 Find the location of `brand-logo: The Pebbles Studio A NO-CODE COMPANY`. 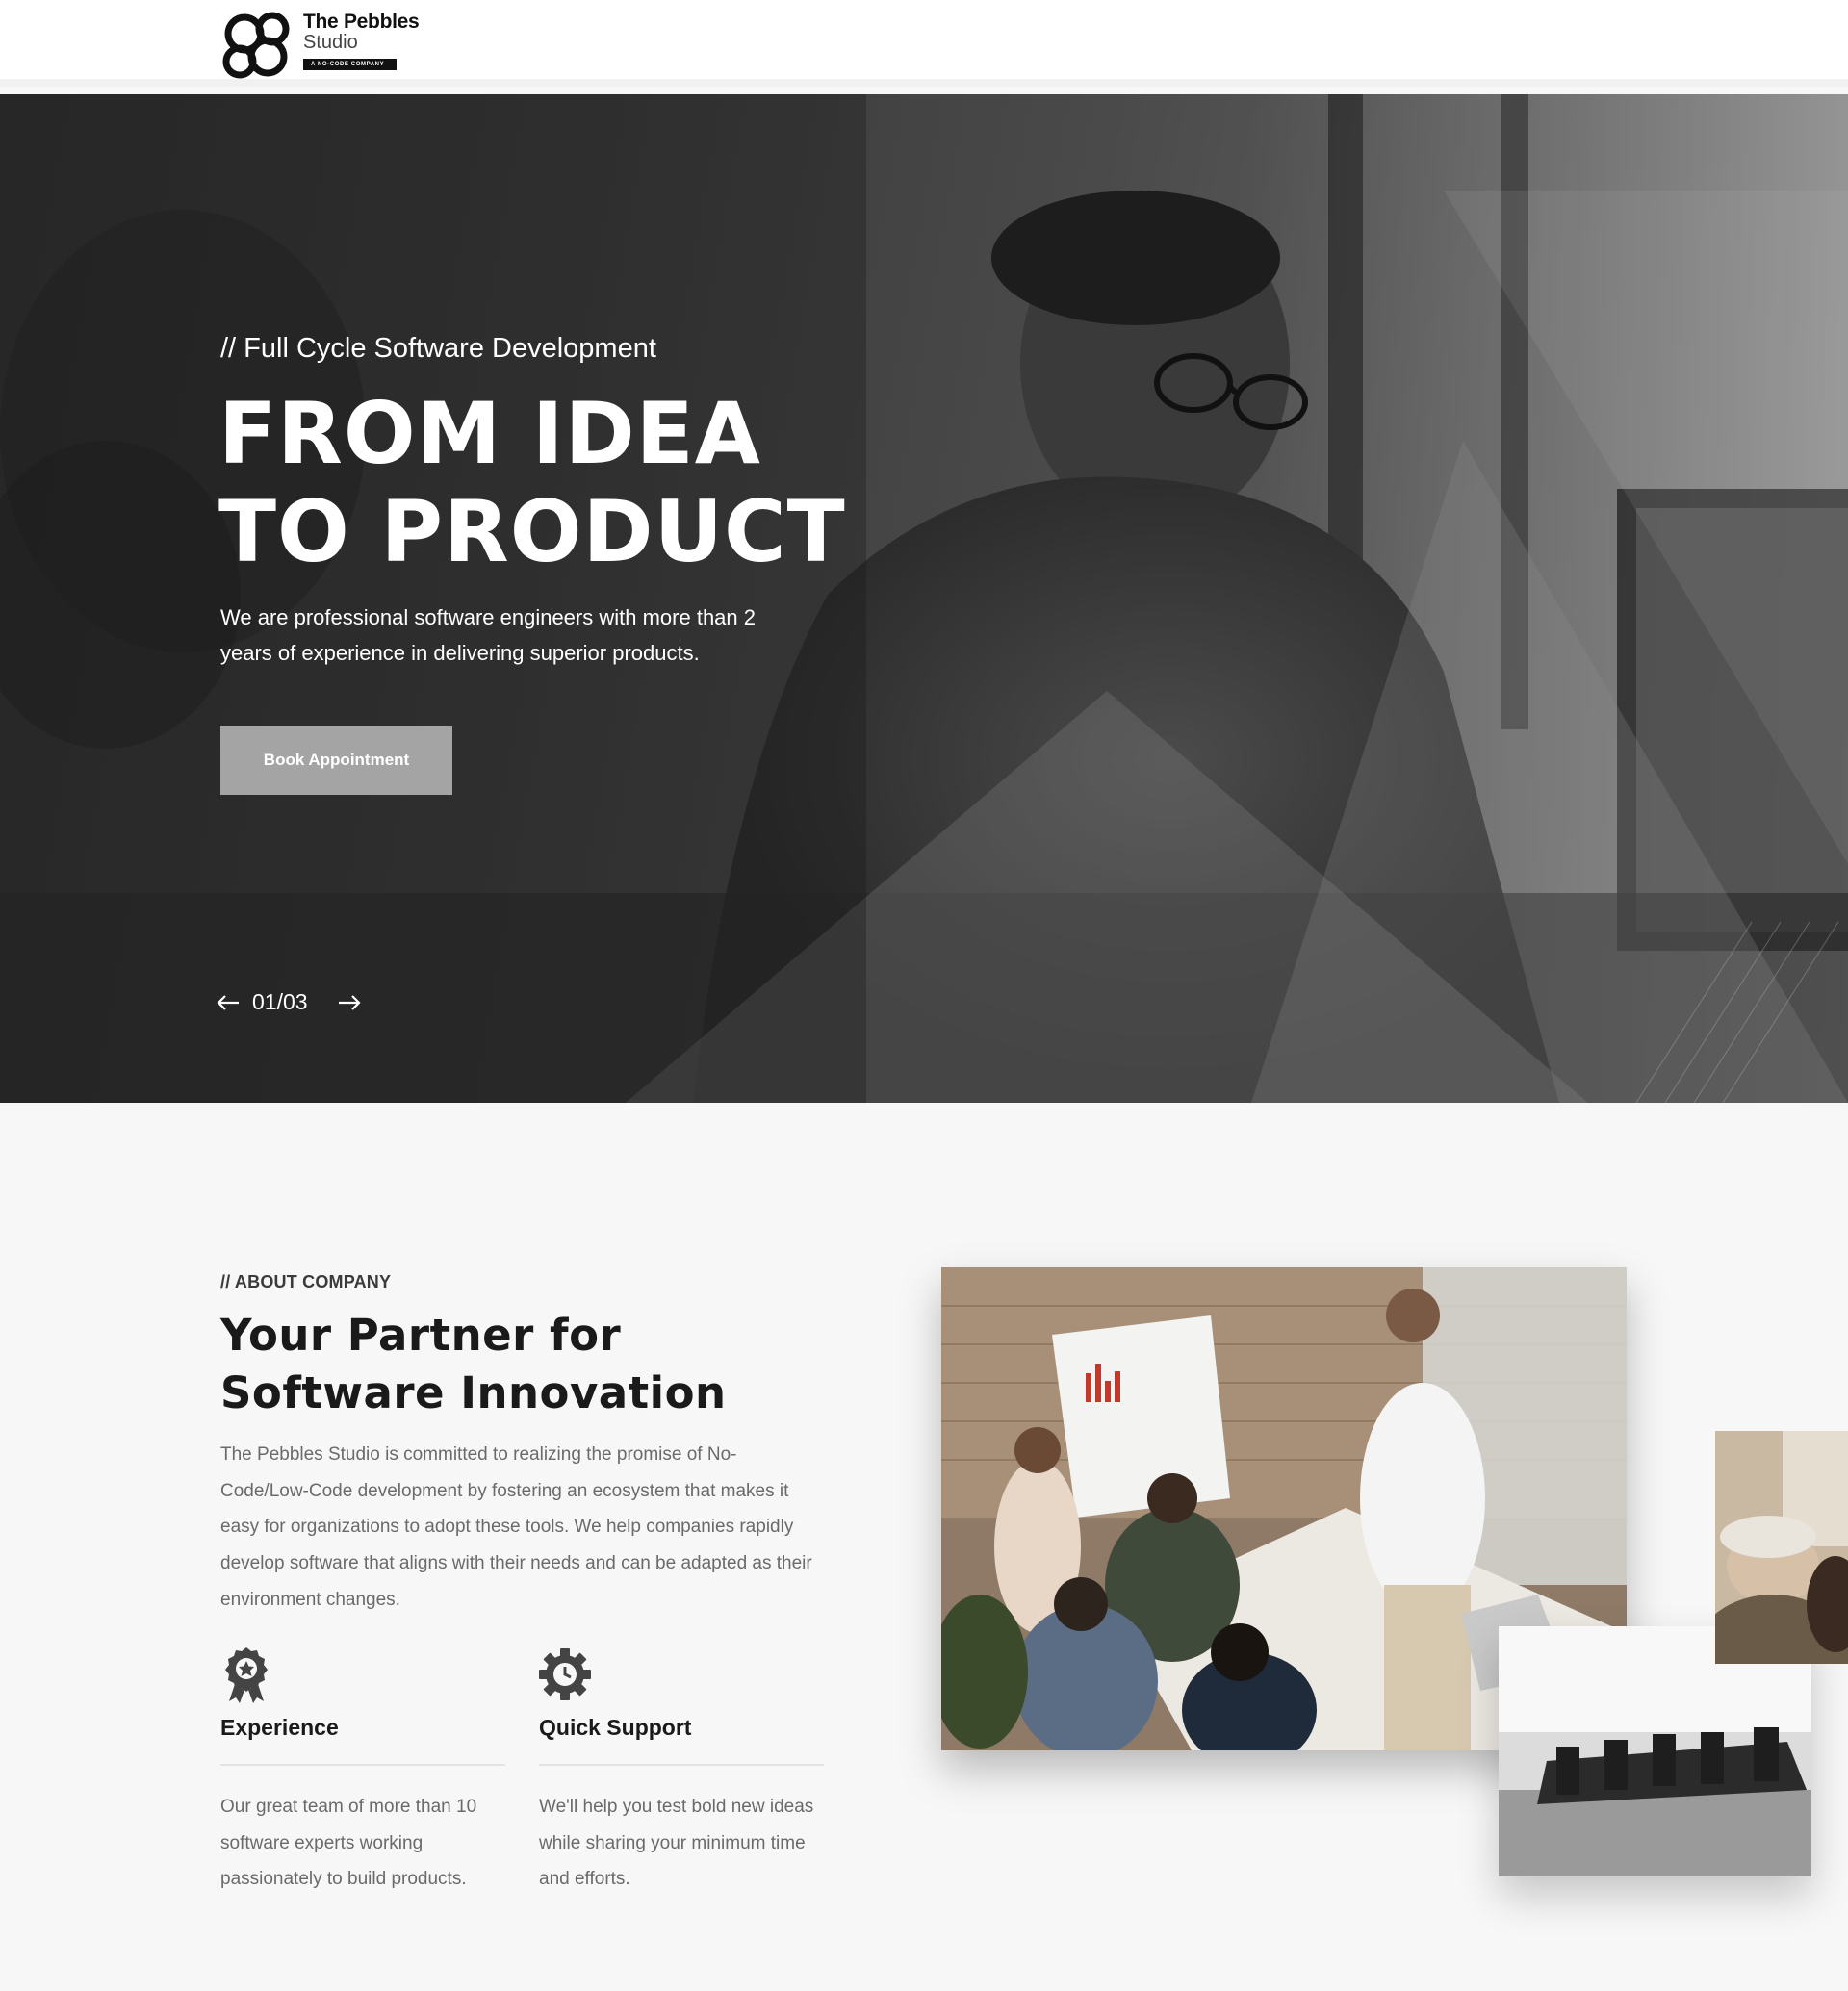

brand-logo: The Pebbles Studio A NO-CODE COMPANY is located at coordinates (320, 45).